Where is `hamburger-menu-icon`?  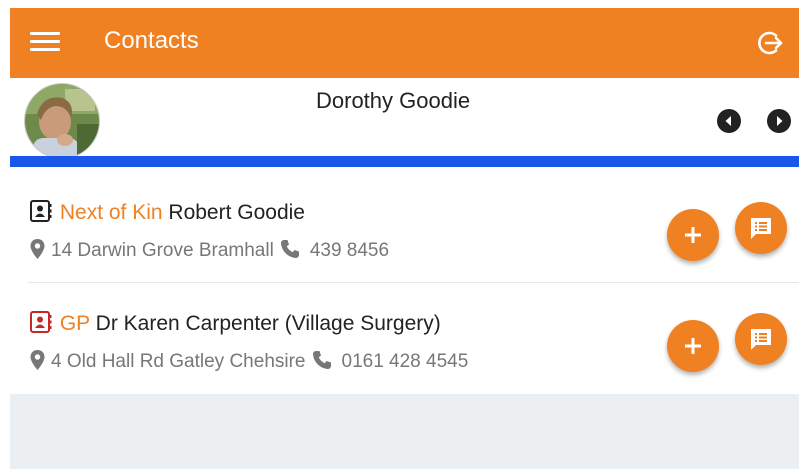 hamburger-menu-icon is located at coordinates (45, 42).